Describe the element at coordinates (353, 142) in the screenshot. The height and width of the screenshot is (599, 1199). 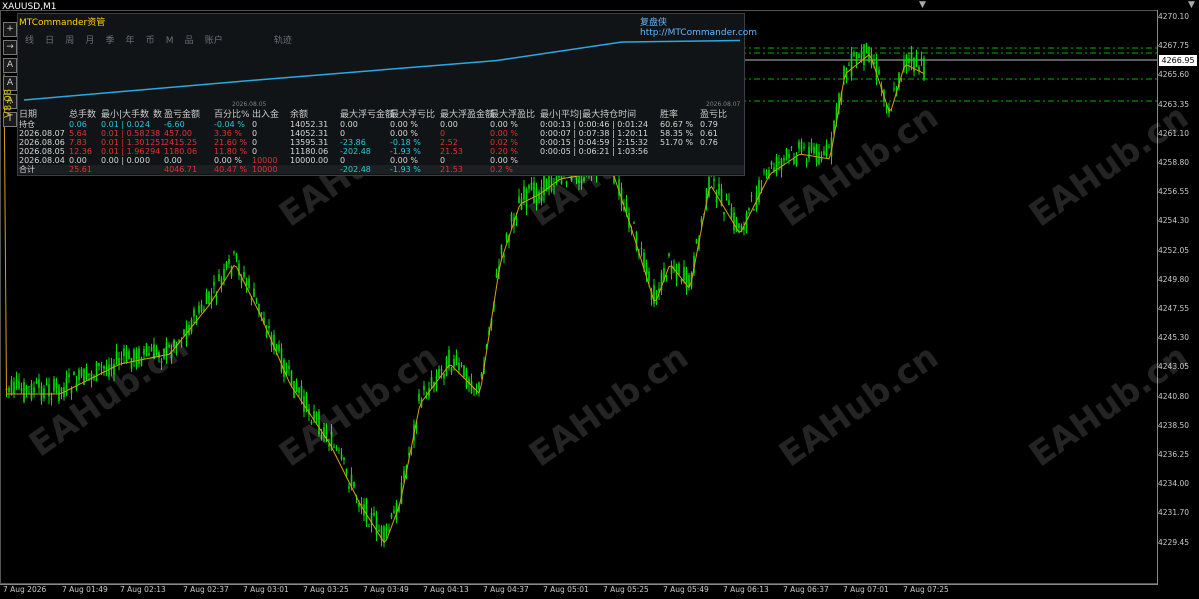
I see `cell-mfl: -23.86` at that location.